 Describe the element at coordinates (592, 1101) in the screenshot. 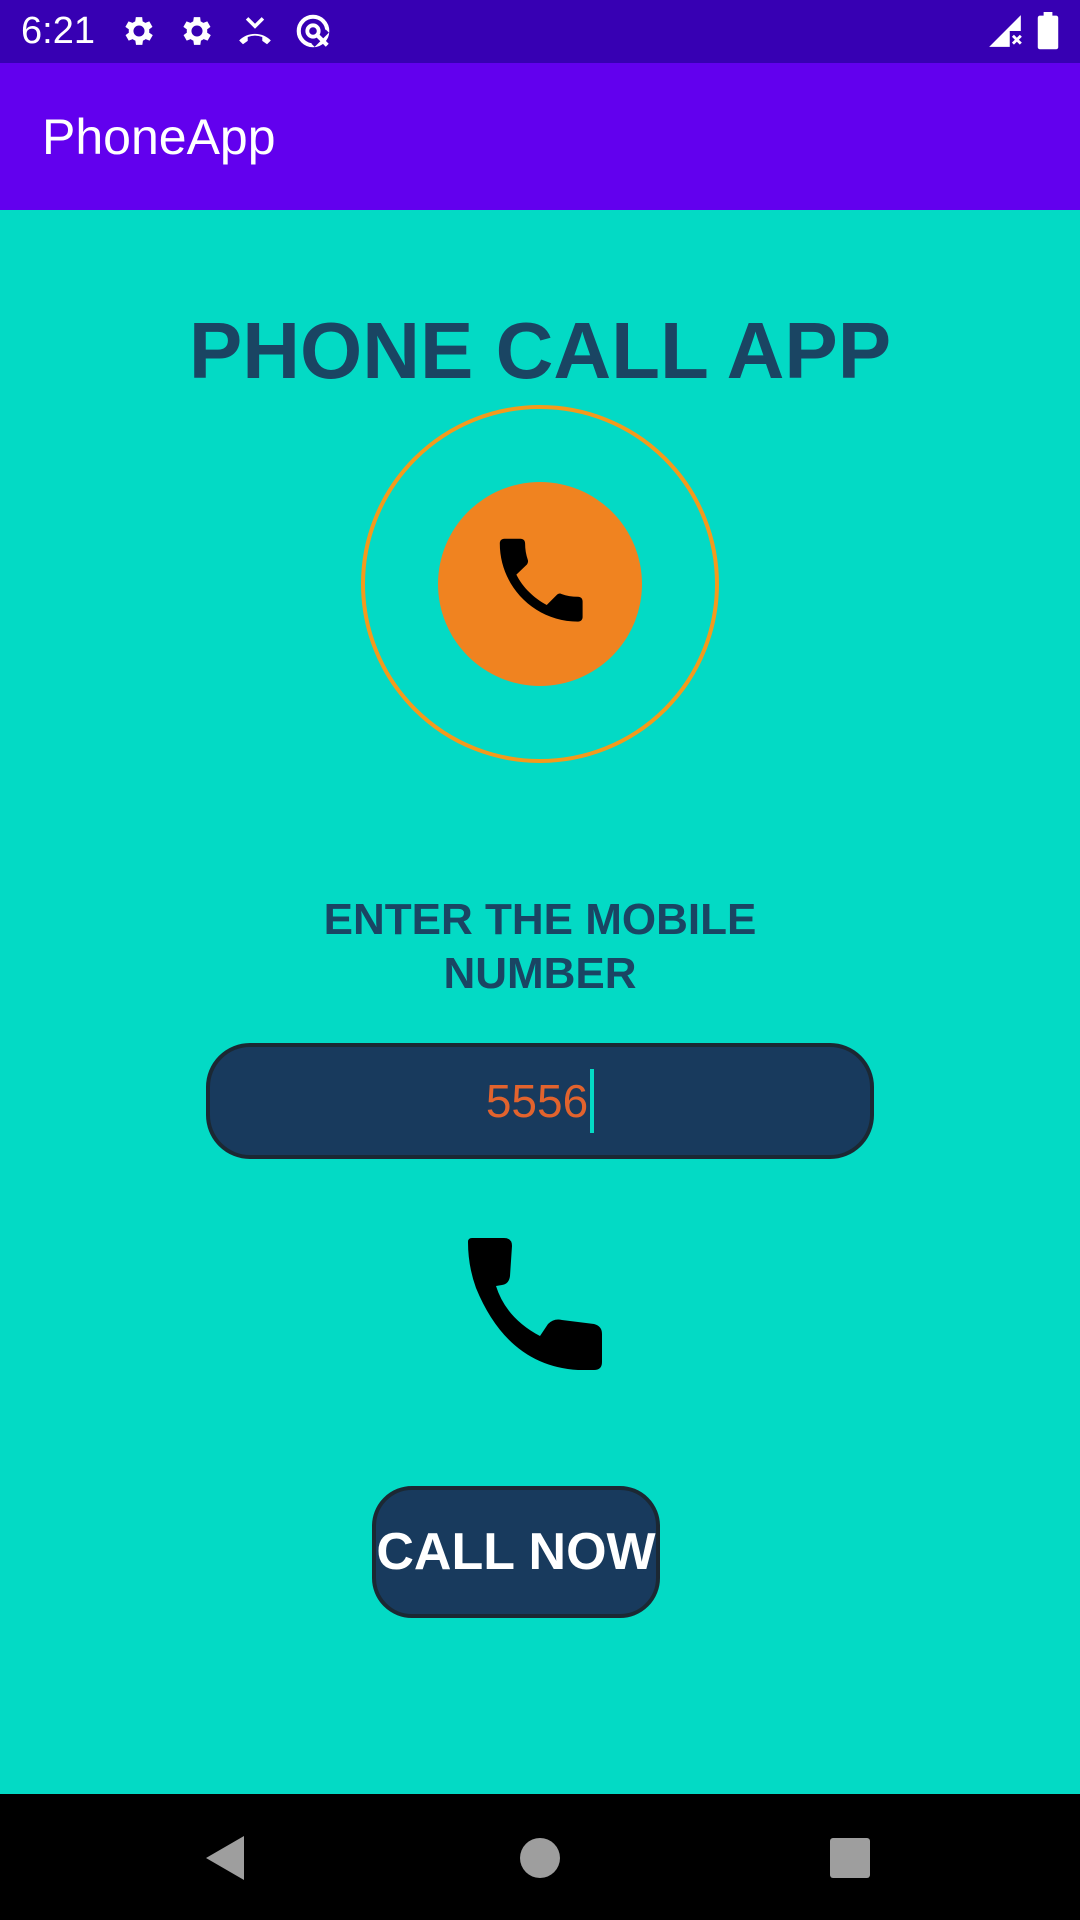

I see `text-cursor` at that location.